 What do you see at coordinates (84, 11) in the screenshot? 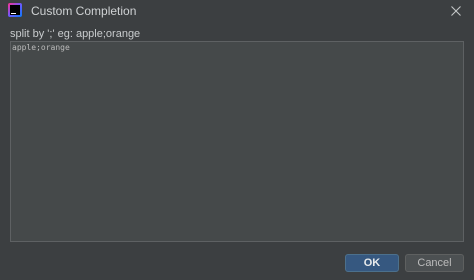
I see `dialog-title: Custom Completion` at bounding box center [84, 11].